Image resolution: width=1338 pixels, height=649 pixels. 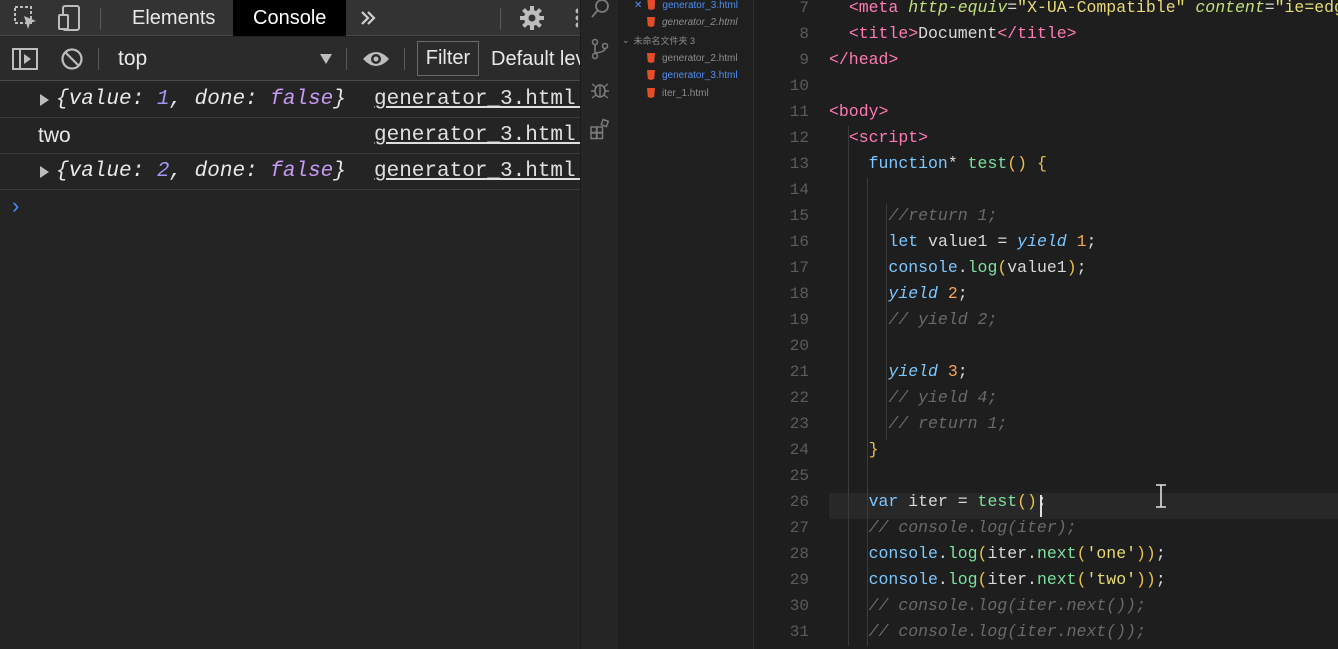 What do you see at coordinates (913, 398) in the screenshot?
I see `code-line: // yield 4;` at bounding box center [913, 398].